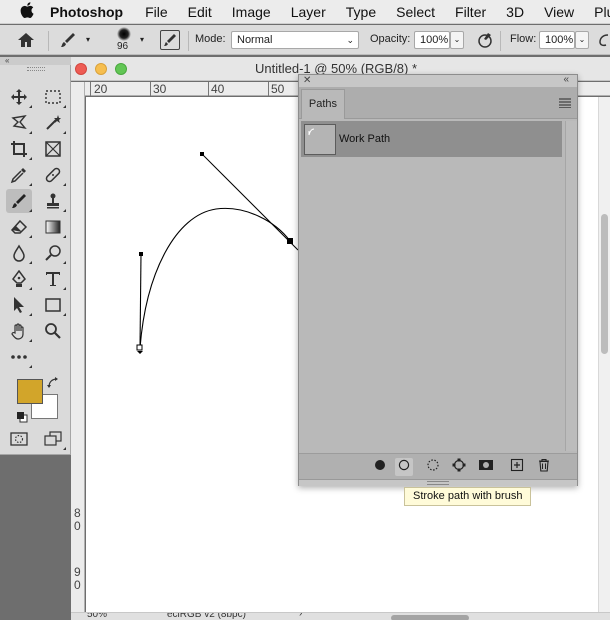 Image resolution: width=610 pixels, height=620 pixels. I want to click on pen-tool-icon, so click(19, 279).